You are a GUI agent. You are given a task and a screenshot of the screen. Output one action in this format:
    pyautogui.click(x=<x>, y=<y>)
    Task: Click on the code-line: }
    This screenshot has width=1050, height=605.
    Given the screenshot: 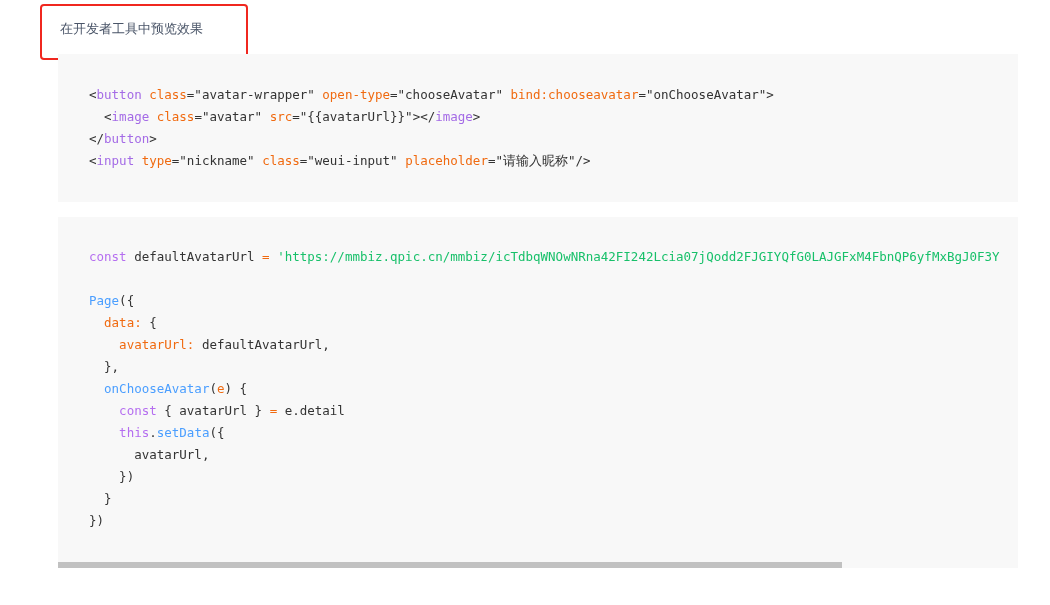 What is the action you would take?
    pyautogui.click(x=108, y=499)
    